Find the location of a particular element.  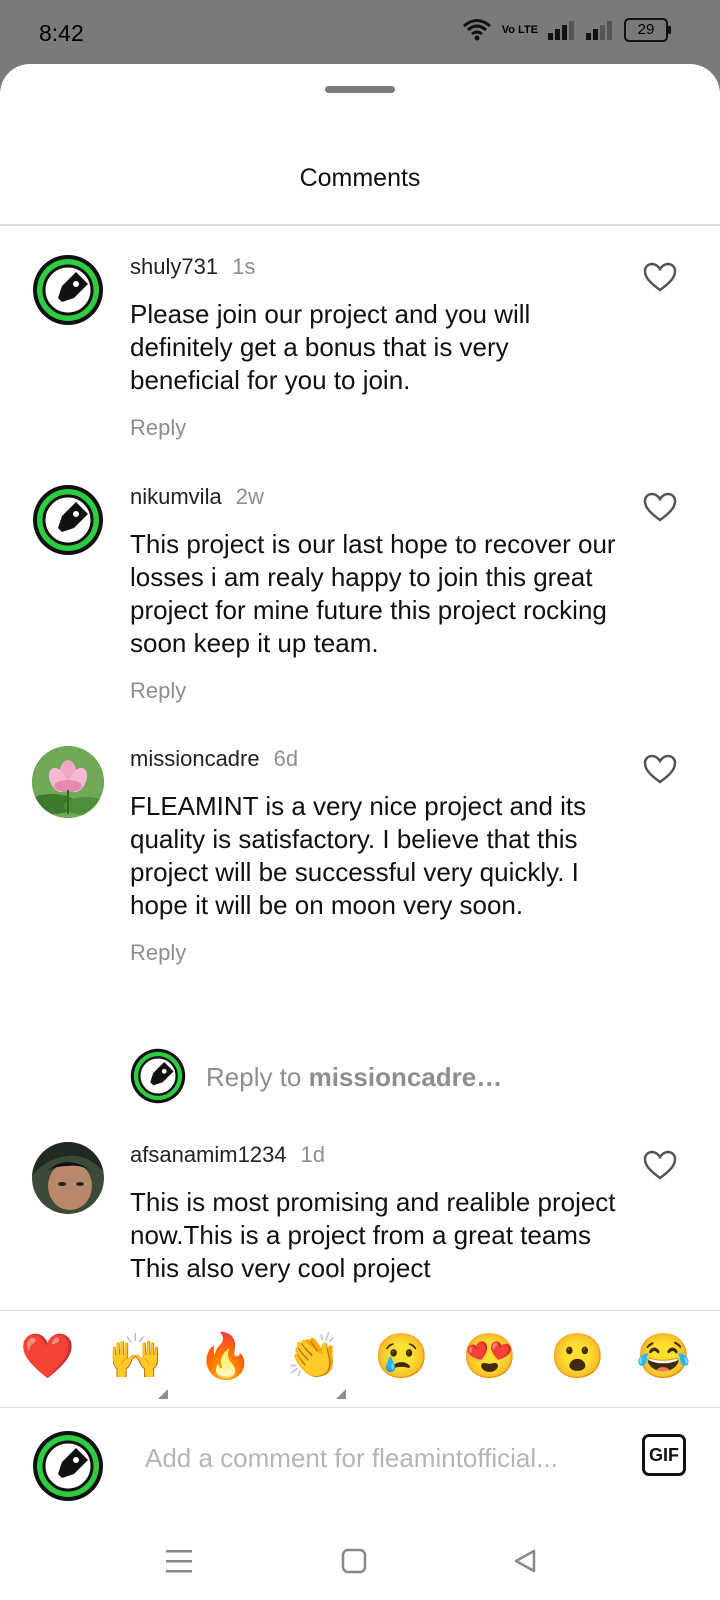

status-bar: 8:42 Vo LTE 29 is located at coordinates (360, 32).